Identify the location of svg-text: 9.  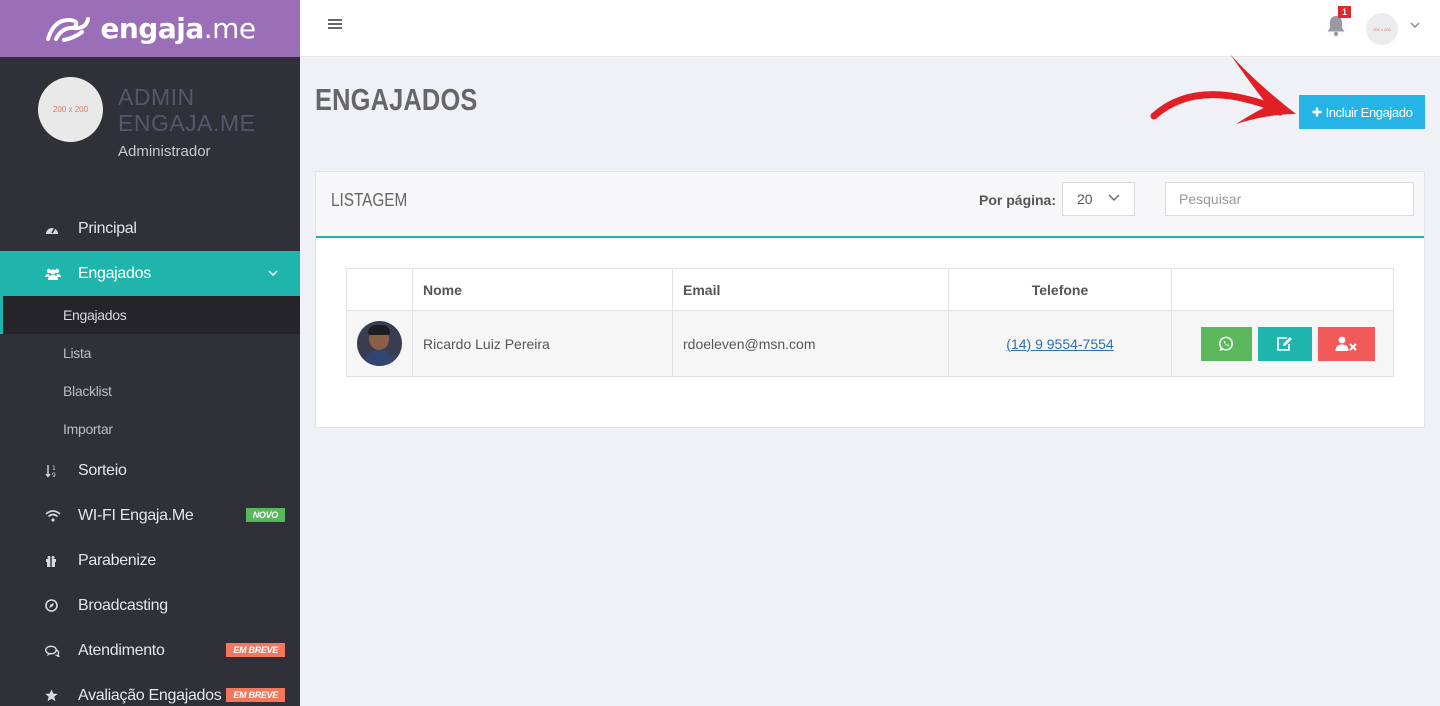
(54, 475).